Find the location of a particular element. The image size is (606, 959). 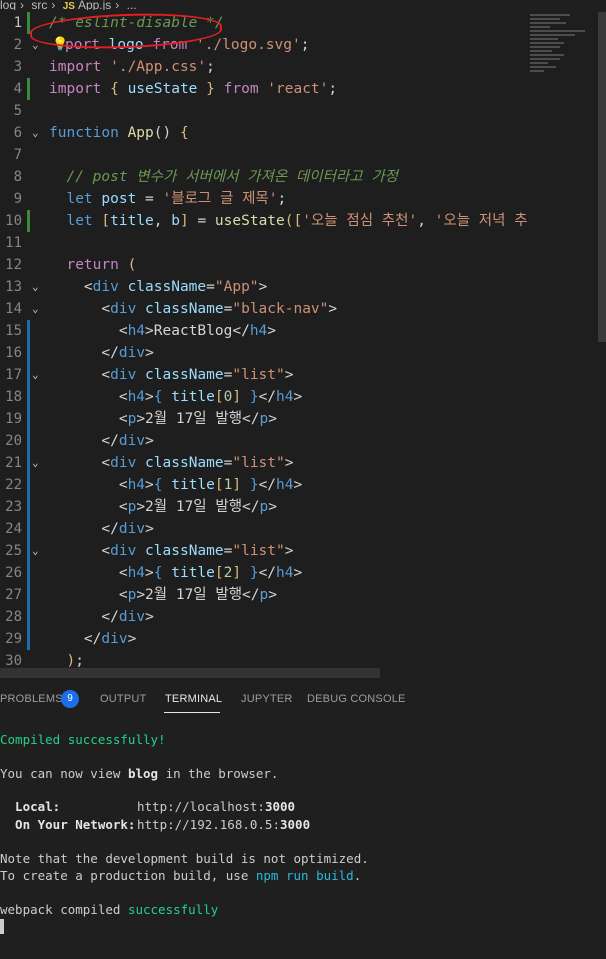

line-number: 19 is located at coordinates (13, 419).